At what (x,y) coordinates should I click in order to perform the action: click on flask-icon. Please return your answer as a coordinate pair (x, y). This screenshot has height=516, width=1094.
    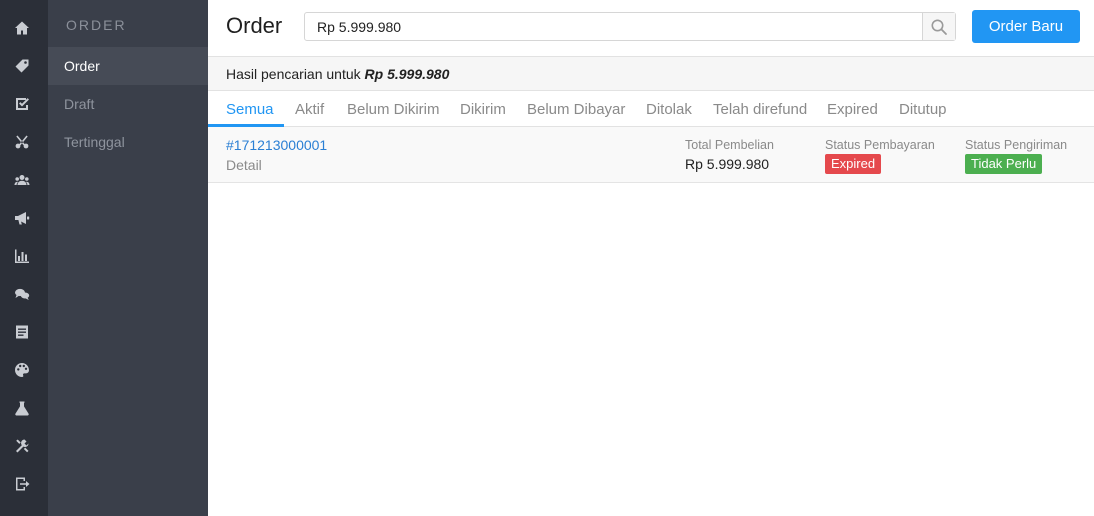
    Looking at the image, I should click on (22, 408).